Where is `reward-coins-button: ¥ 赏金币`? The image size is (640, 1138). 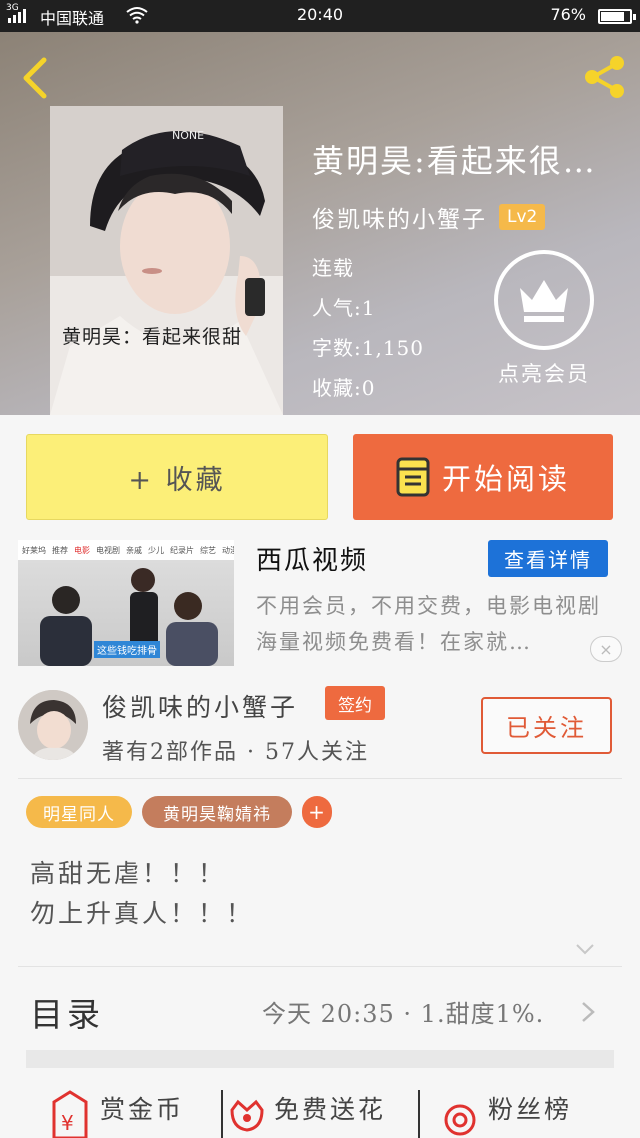 reward-coins-button: ¥ 赏金币 is located at coordinates (116, 1113).